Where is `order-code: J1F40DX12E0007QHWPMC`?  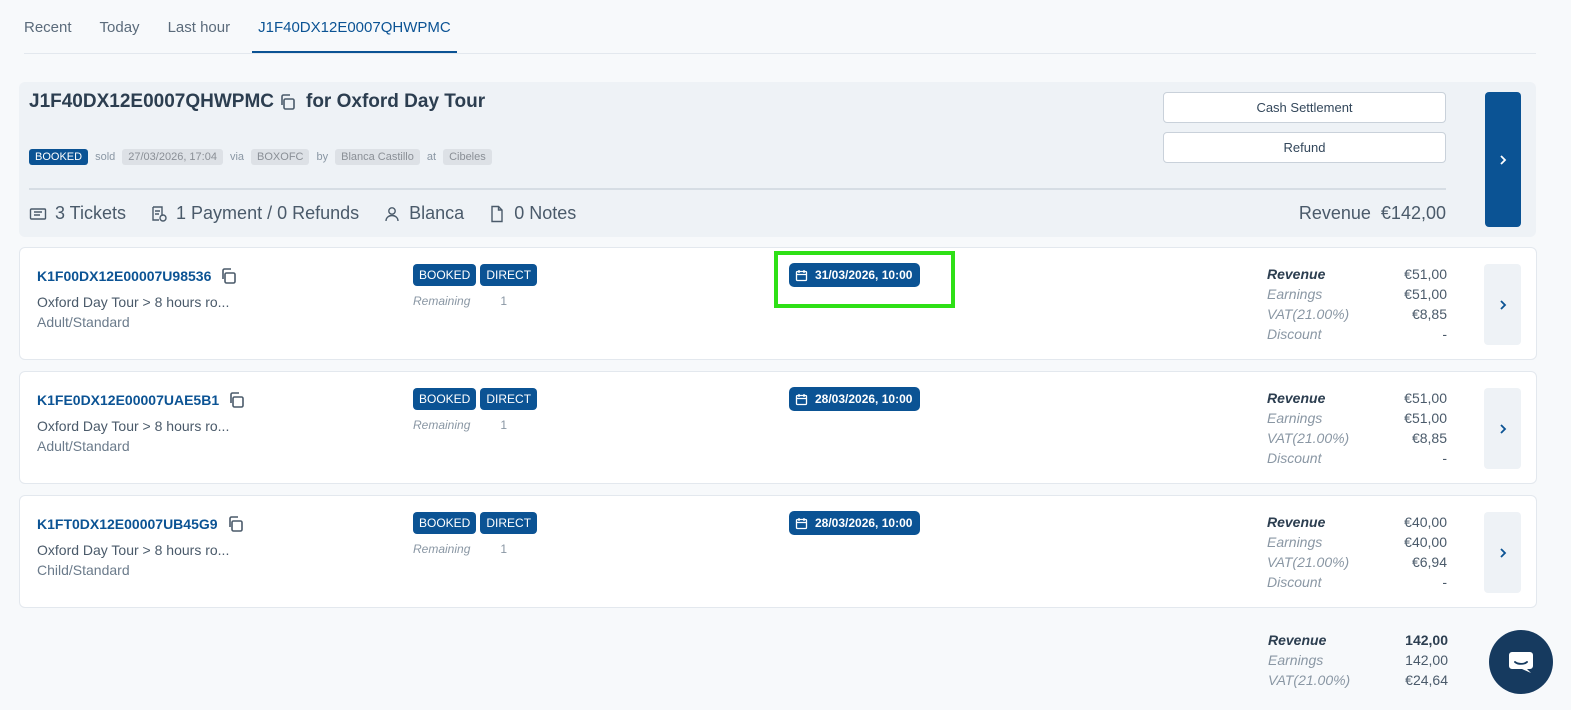 order-code: J1F40DX12E0007QHWPMC is located at coordinates (151, 101).